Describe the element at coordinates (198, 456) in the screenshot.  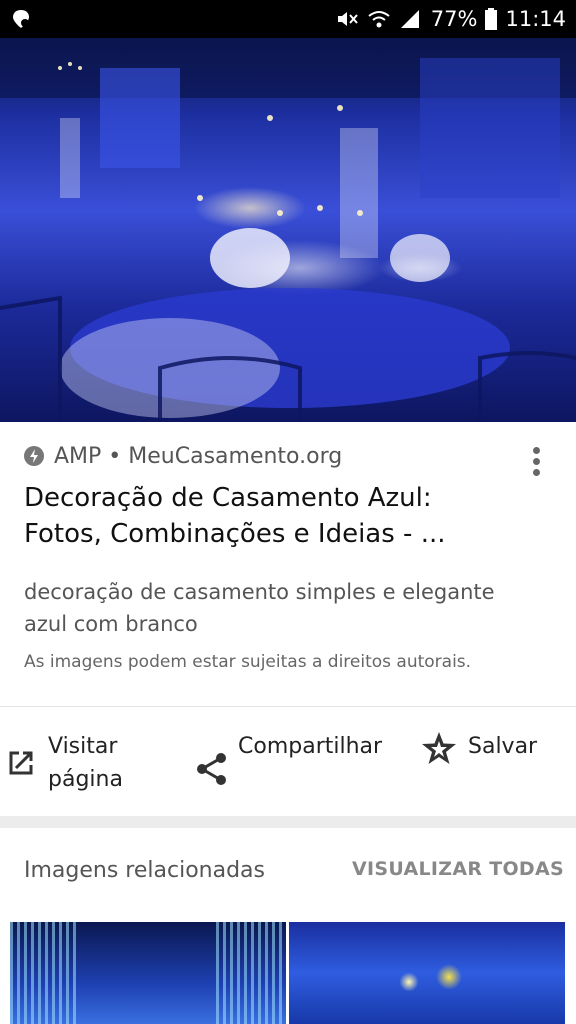
I see `source-label: AMP • MeuCasamento.org` at that location.